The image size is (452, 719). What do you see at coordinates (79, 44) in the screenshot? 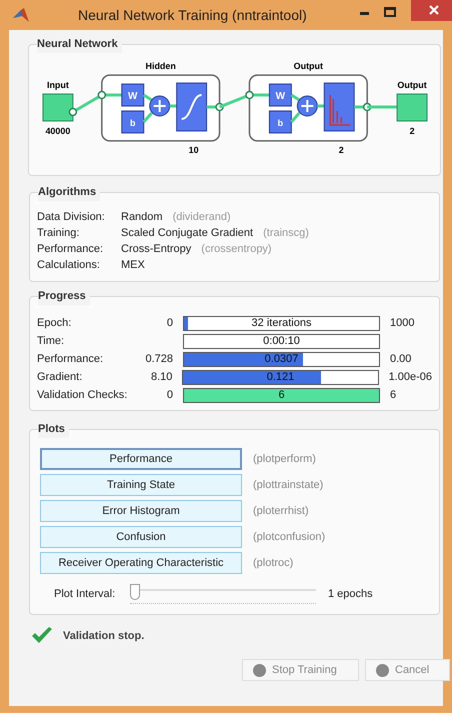
I see `group-title: Neural Network` at bounding box center [79, 44].